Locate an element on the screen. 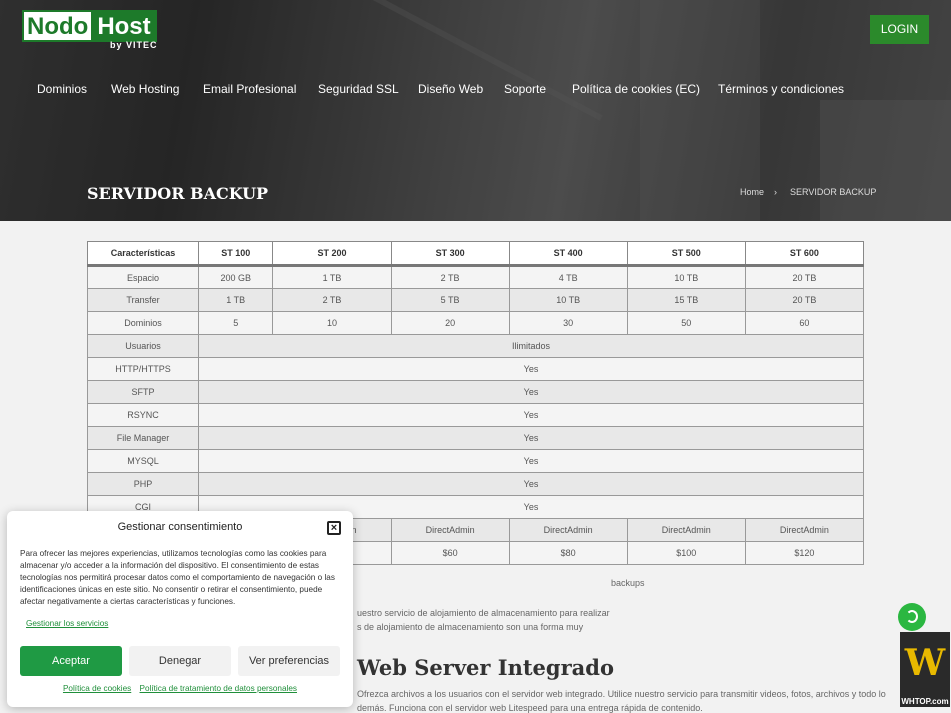 The height and width of the screenshot is (713, 951). accept-button: Aceptar is located at coordinates (71, 661).